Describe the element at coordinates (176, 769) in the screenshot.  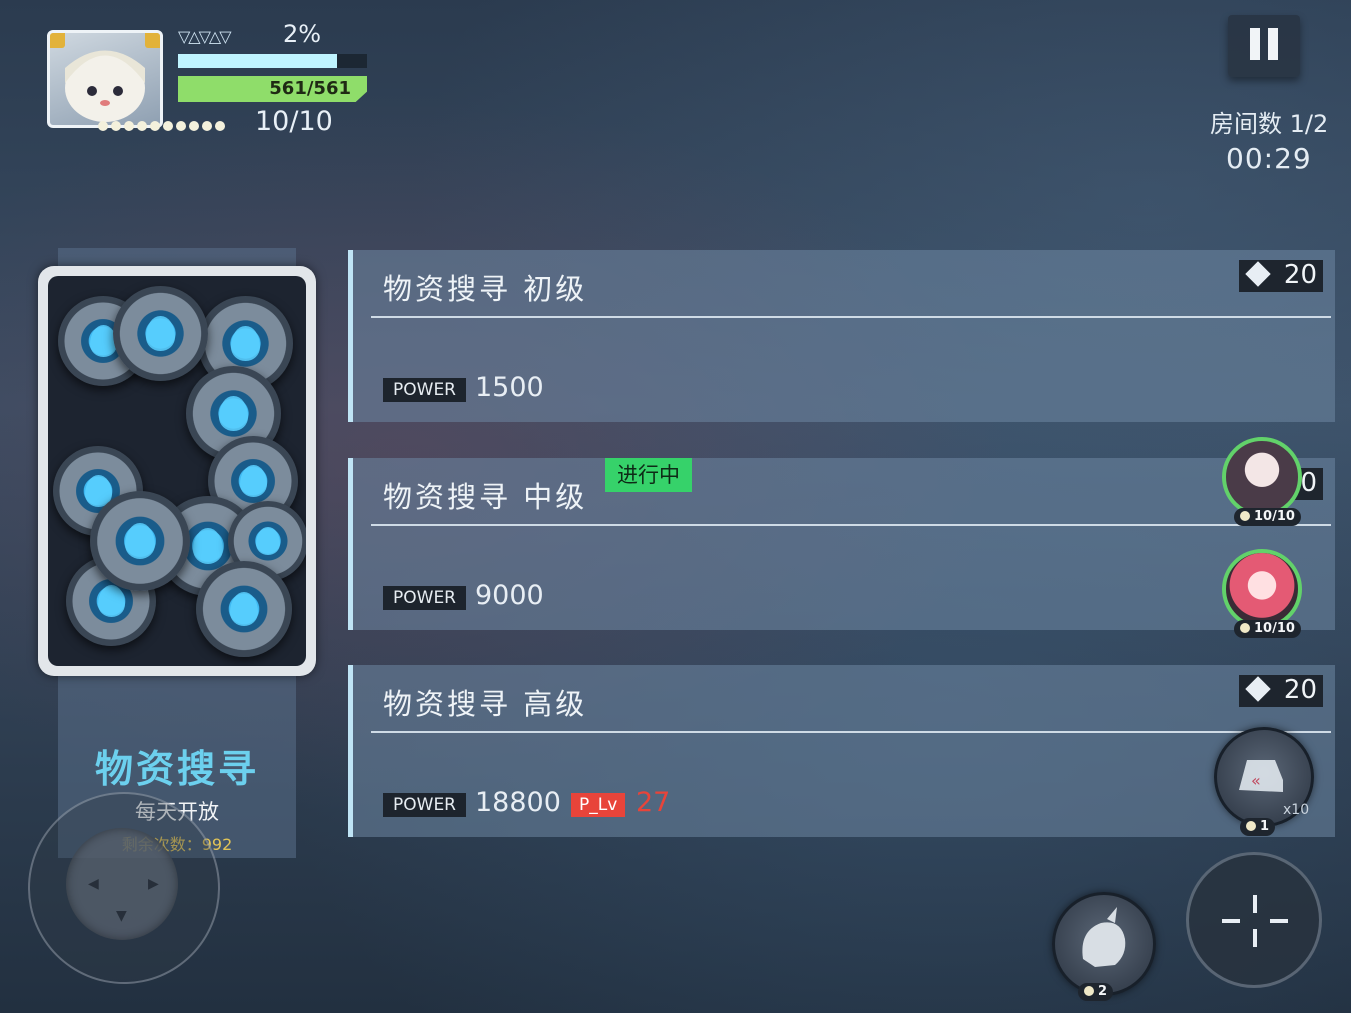
I see `mode-title: 物资搜寻` at that location.